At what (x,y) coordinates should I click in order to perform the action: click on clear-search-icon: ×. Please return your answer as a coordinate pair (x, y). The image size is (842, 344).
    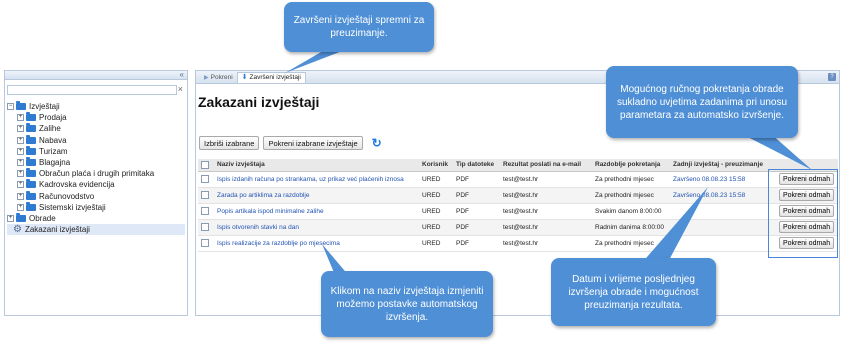
    Looking at the image, I should click on (180, 89).